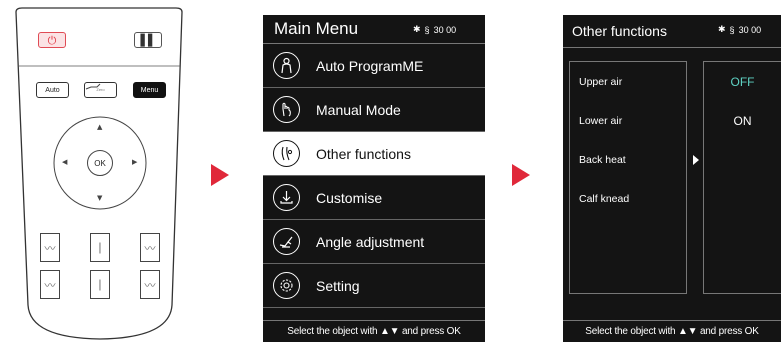 The width and height of the screenshot is (781, 342). What do you see at coordinates (286, 153) in the screenshot?
I see `leg-massage-icon` at bounding box center [286, 153].